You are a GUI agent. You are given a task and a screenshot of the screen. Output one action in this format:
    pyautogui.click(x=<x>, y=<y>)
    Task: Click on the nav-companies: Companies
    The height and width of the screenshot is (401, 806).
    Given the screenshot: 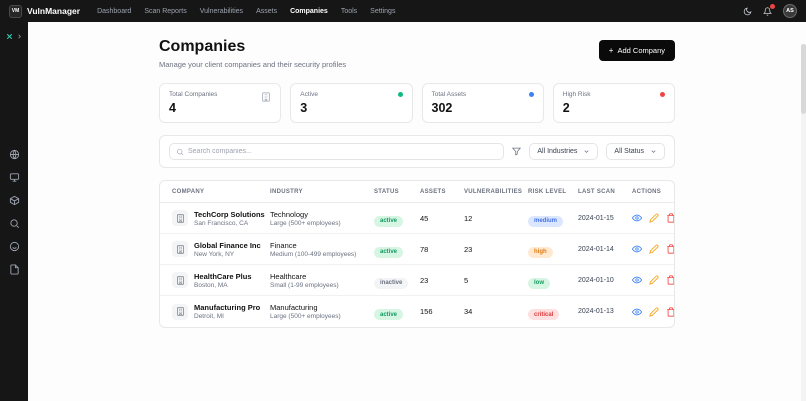 What is the action you would take?
    pyautogui.click(x=309, y=11)
    